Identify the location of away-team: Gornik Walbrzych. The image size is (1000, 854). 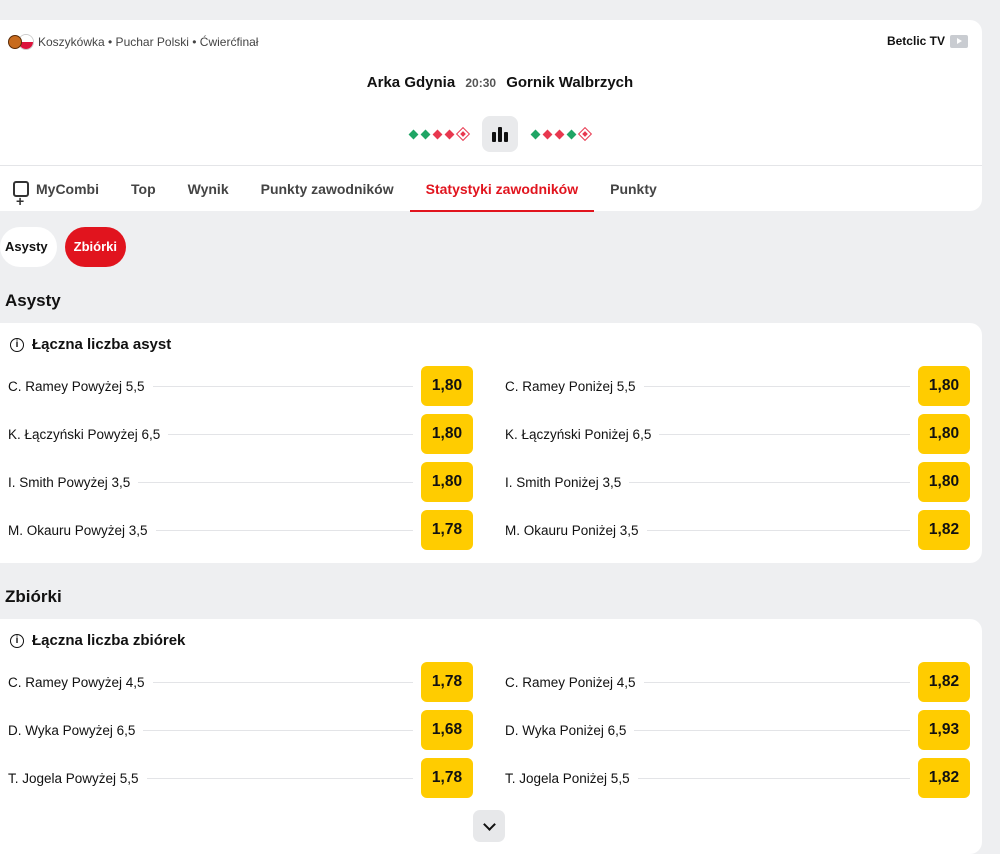
(570, 82).